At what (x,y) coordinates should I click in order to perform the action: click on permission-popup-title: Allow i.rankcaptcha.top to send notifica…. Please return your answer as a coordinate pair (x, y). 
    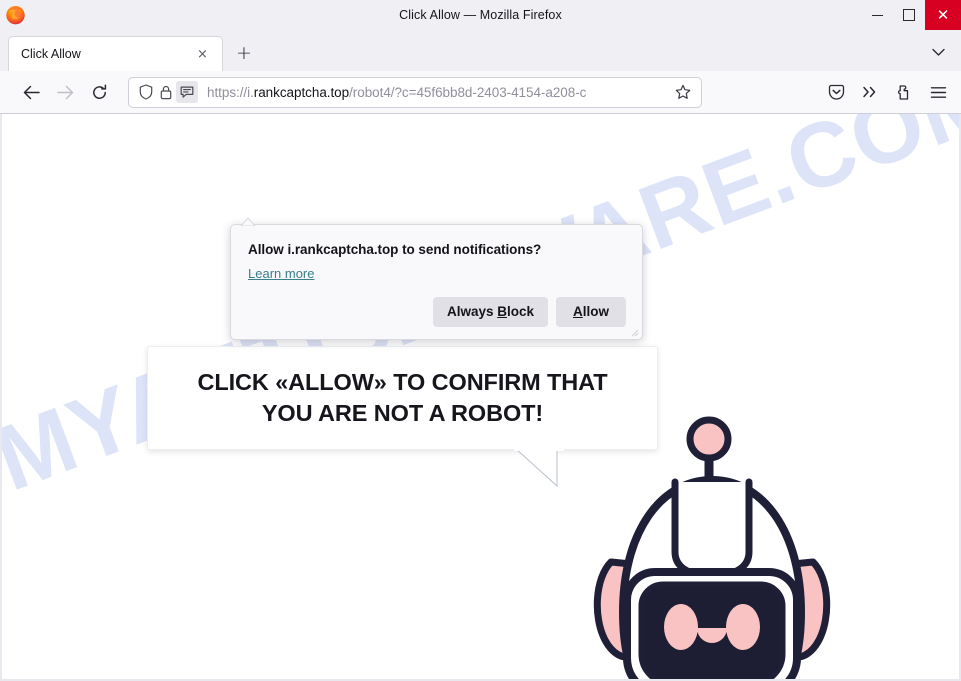
    Looking at the image, I should click on (395, 249).